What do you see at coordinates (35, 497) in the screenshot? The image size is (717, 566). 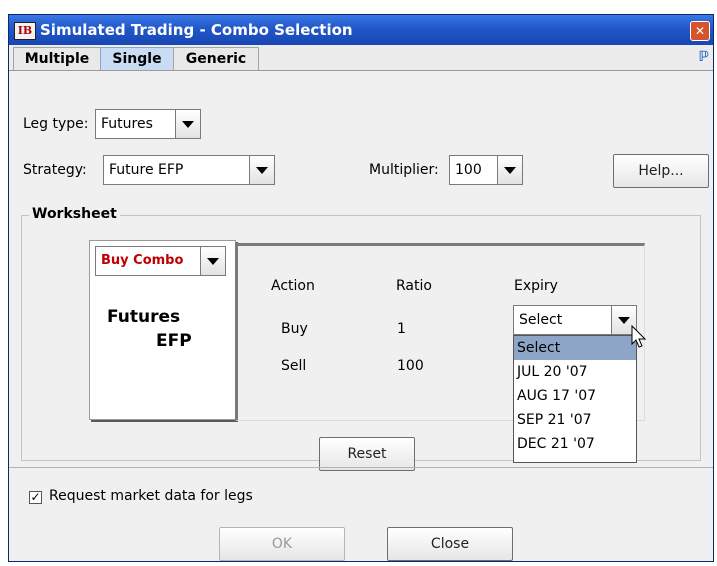 I see `request-market-data-checkbox: ✓` at bounding box center [35, 497].